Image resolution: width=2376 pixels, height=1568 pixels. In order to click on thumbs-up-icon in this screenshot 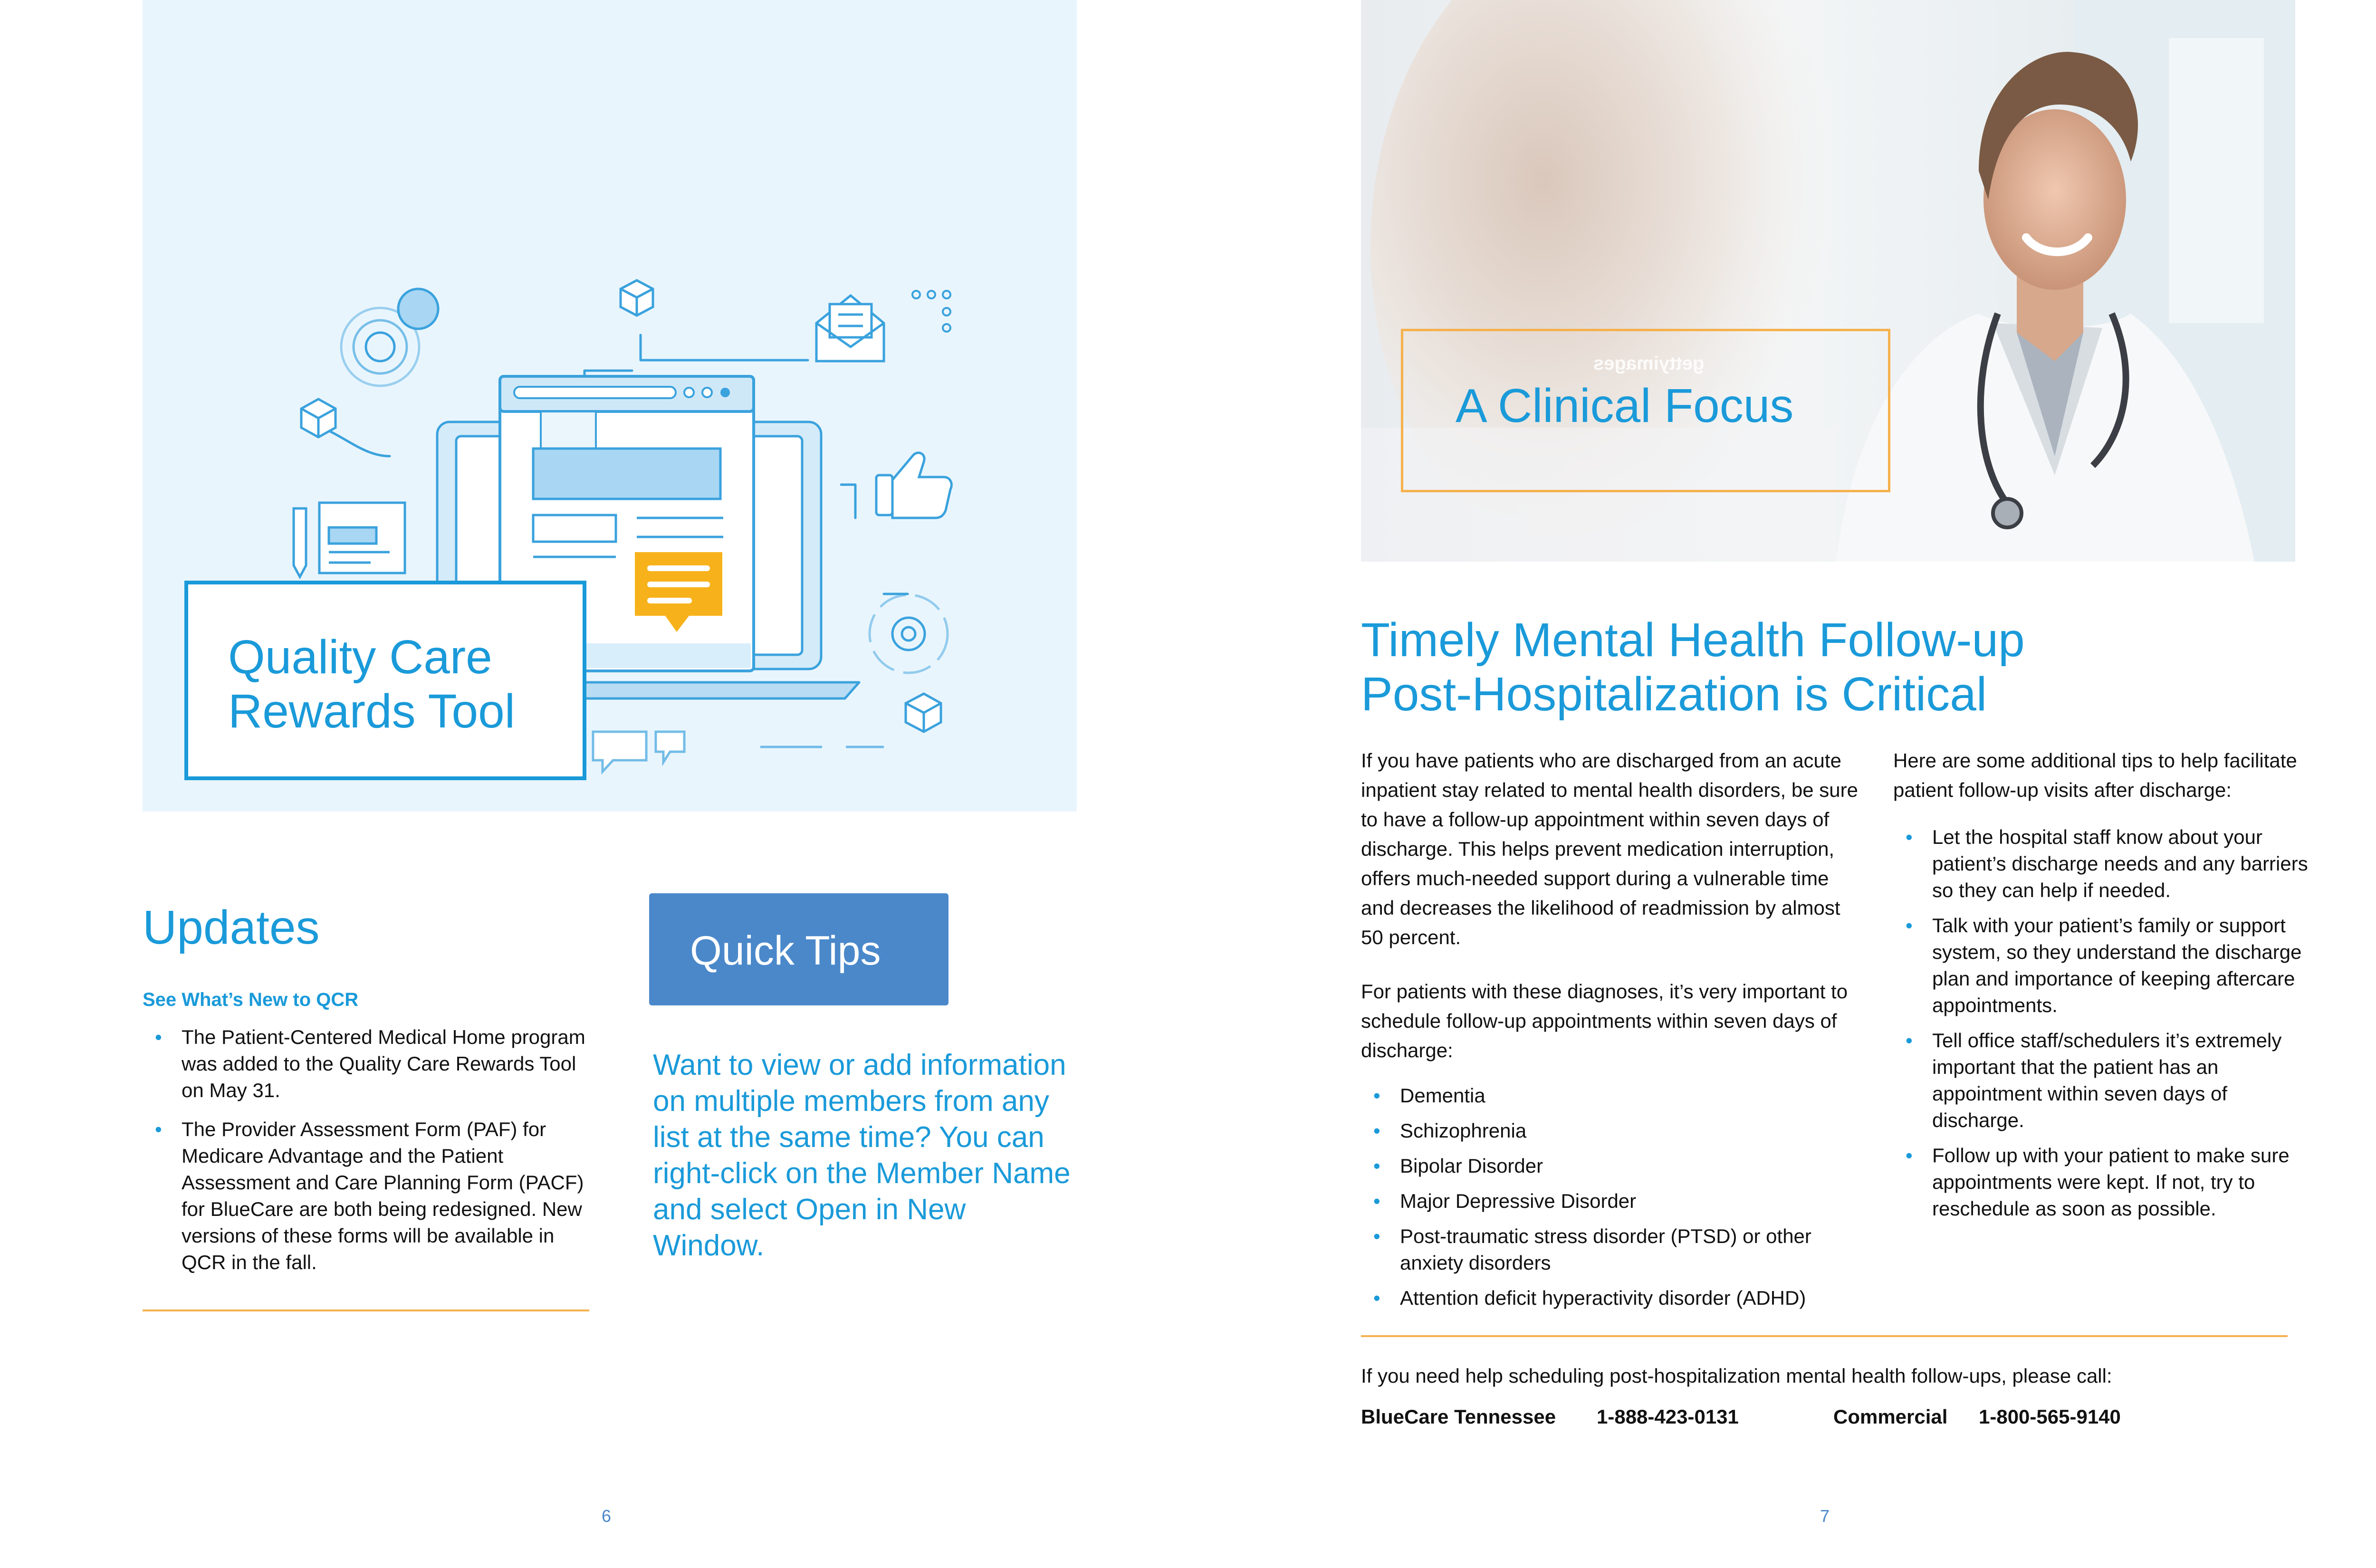, I will do `click(914, 485)`.